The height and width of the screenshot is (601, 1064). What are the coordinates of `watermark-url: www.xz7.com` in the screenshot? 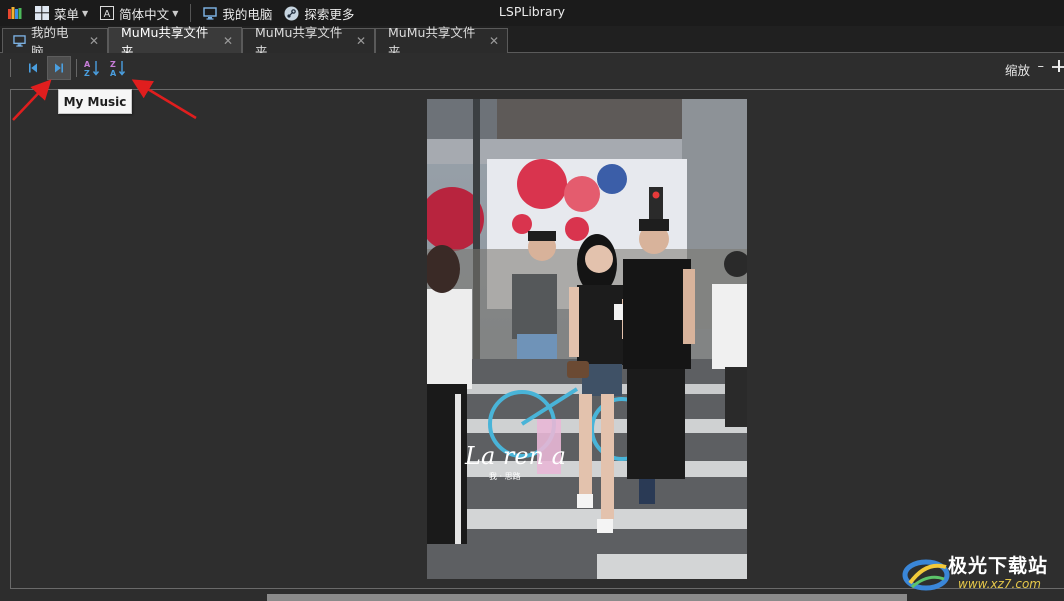 It's located at (999, 584).